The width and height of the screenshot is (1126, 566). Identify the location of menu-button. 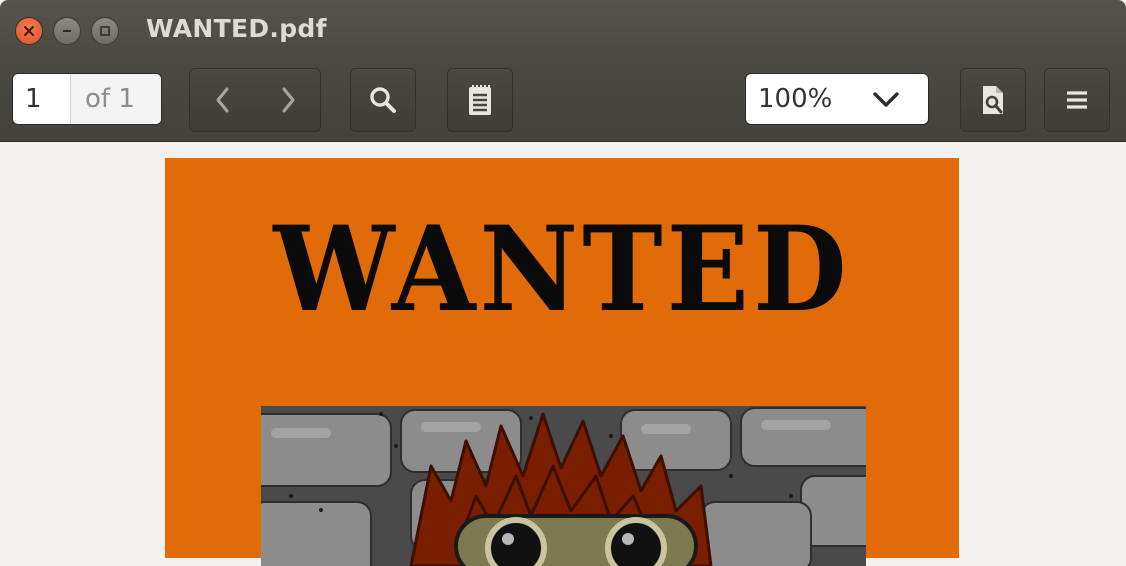
(1077, 100).